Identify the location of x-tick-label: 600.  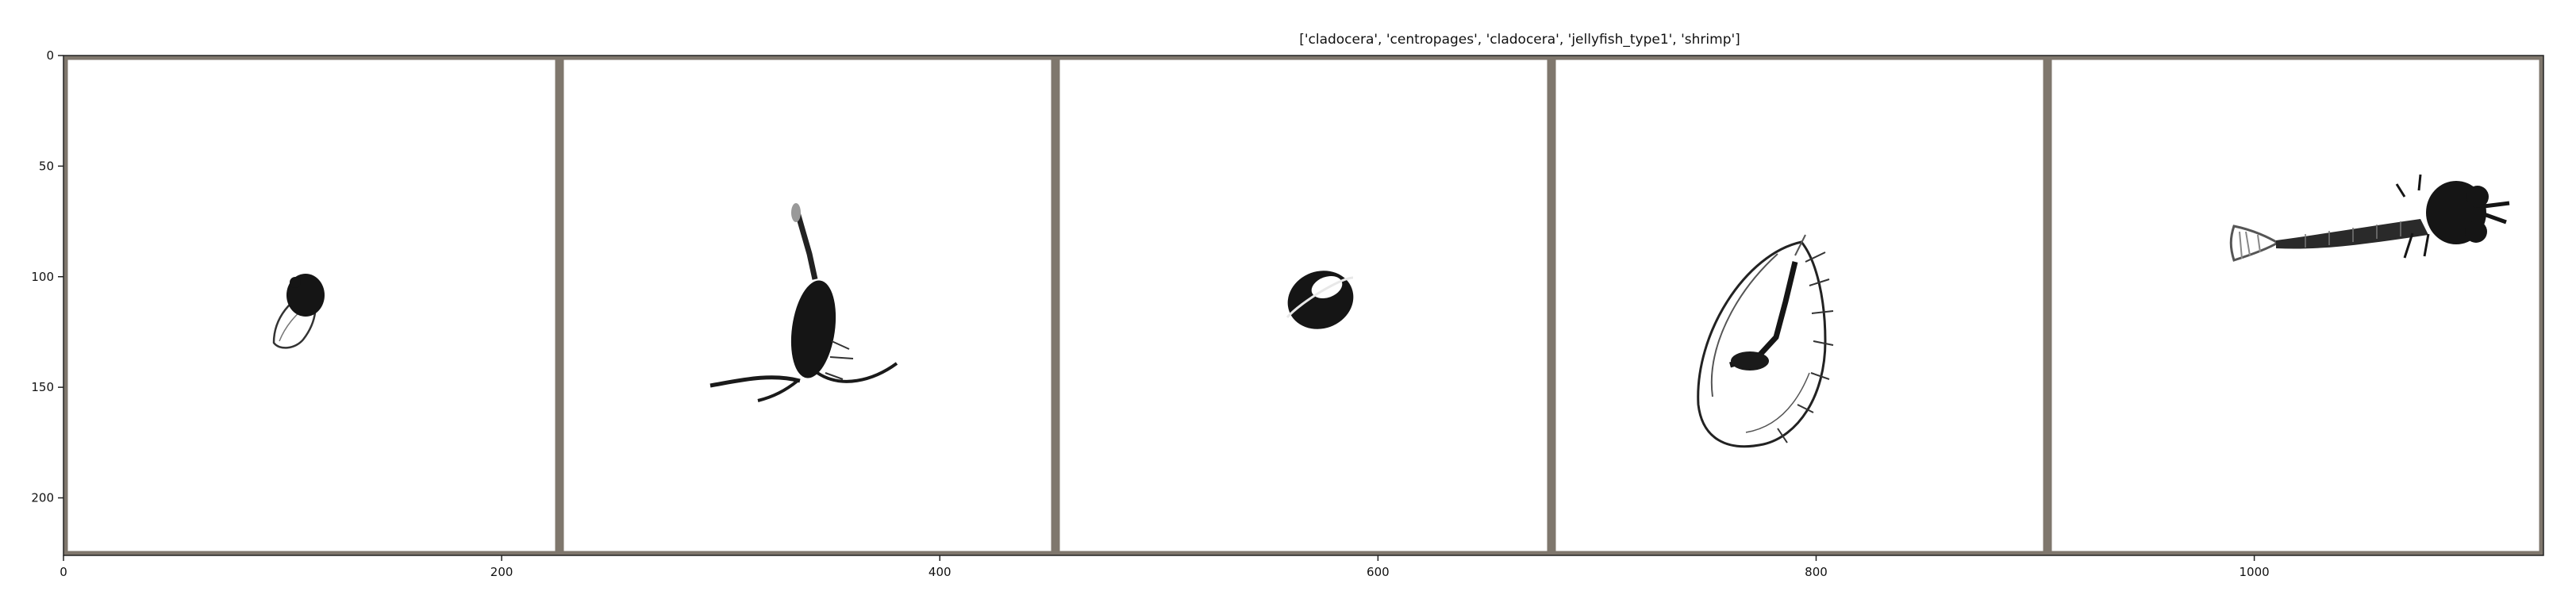
(1378, 572).